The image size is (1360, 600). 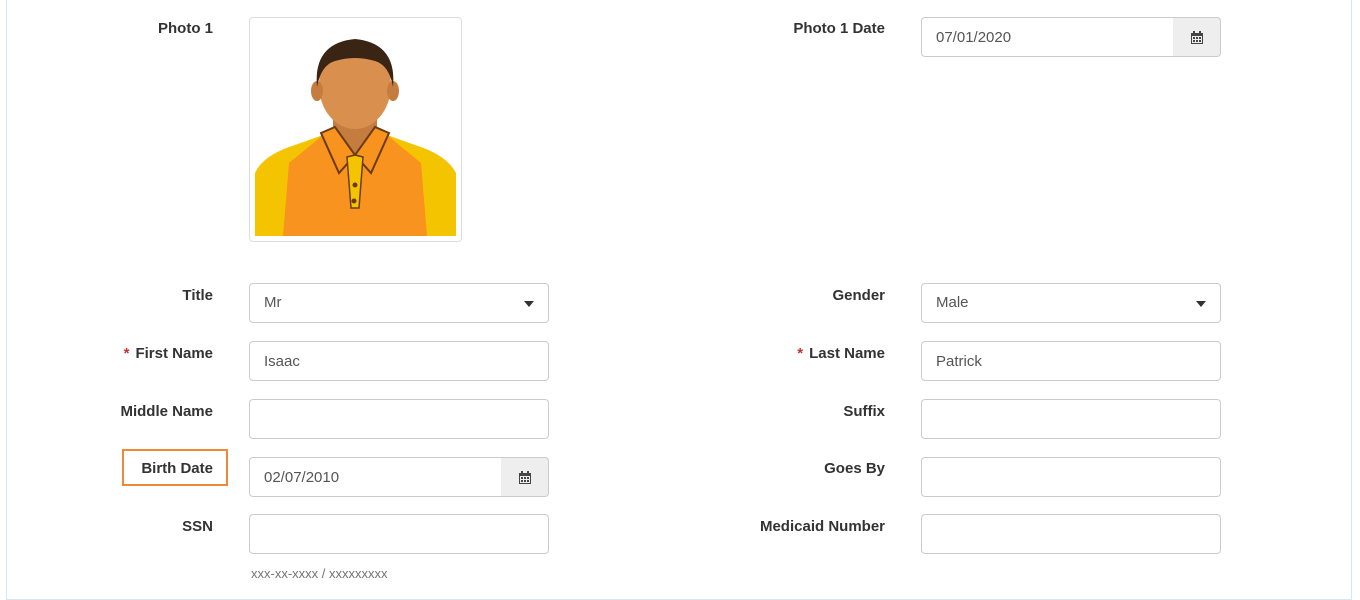 I want to click on middle-name-input, so click(x=399, y=419).